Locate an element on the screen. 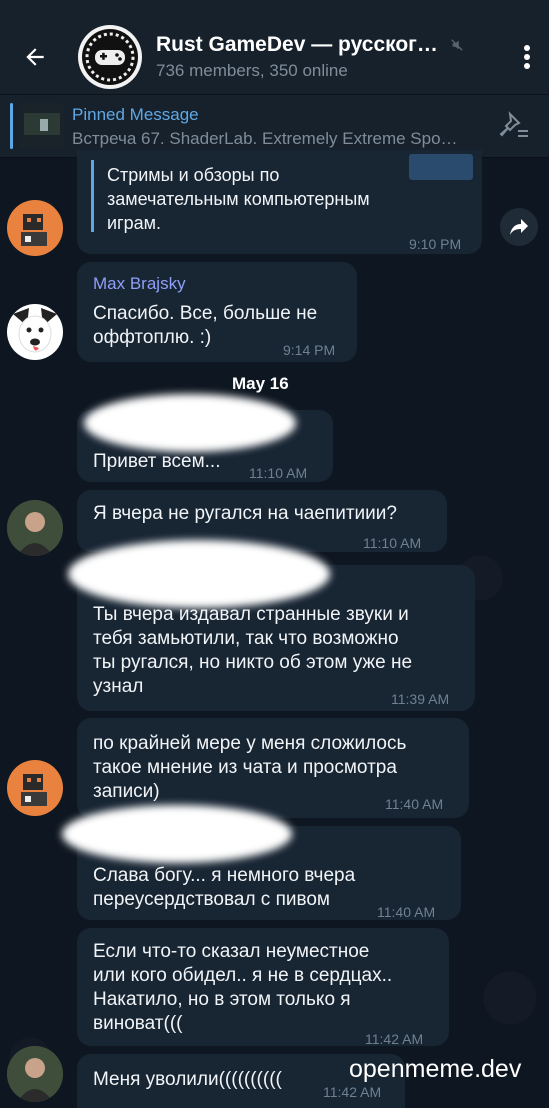 This screenshot has height=1108, width=549. more-vert-icon is located at coordinates (527, 57).